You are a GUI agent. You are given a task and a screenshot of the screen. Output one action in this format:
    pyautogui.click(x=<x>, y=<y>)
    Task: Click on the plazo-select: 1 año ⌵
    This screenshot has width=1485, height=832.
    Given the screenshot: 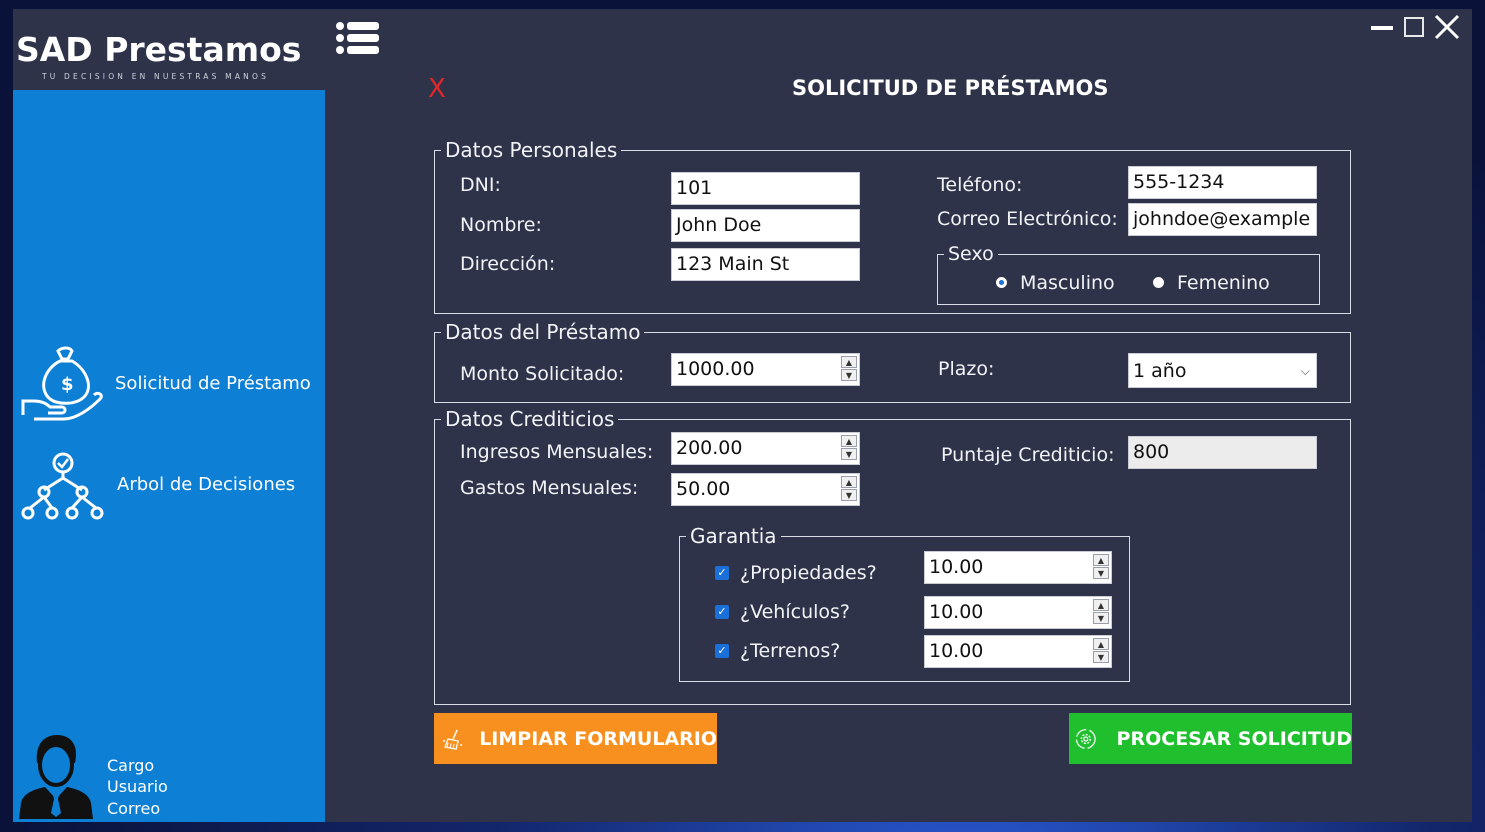 What is the action you would take?
    pyautogui.click(x=1222, y=370)
    